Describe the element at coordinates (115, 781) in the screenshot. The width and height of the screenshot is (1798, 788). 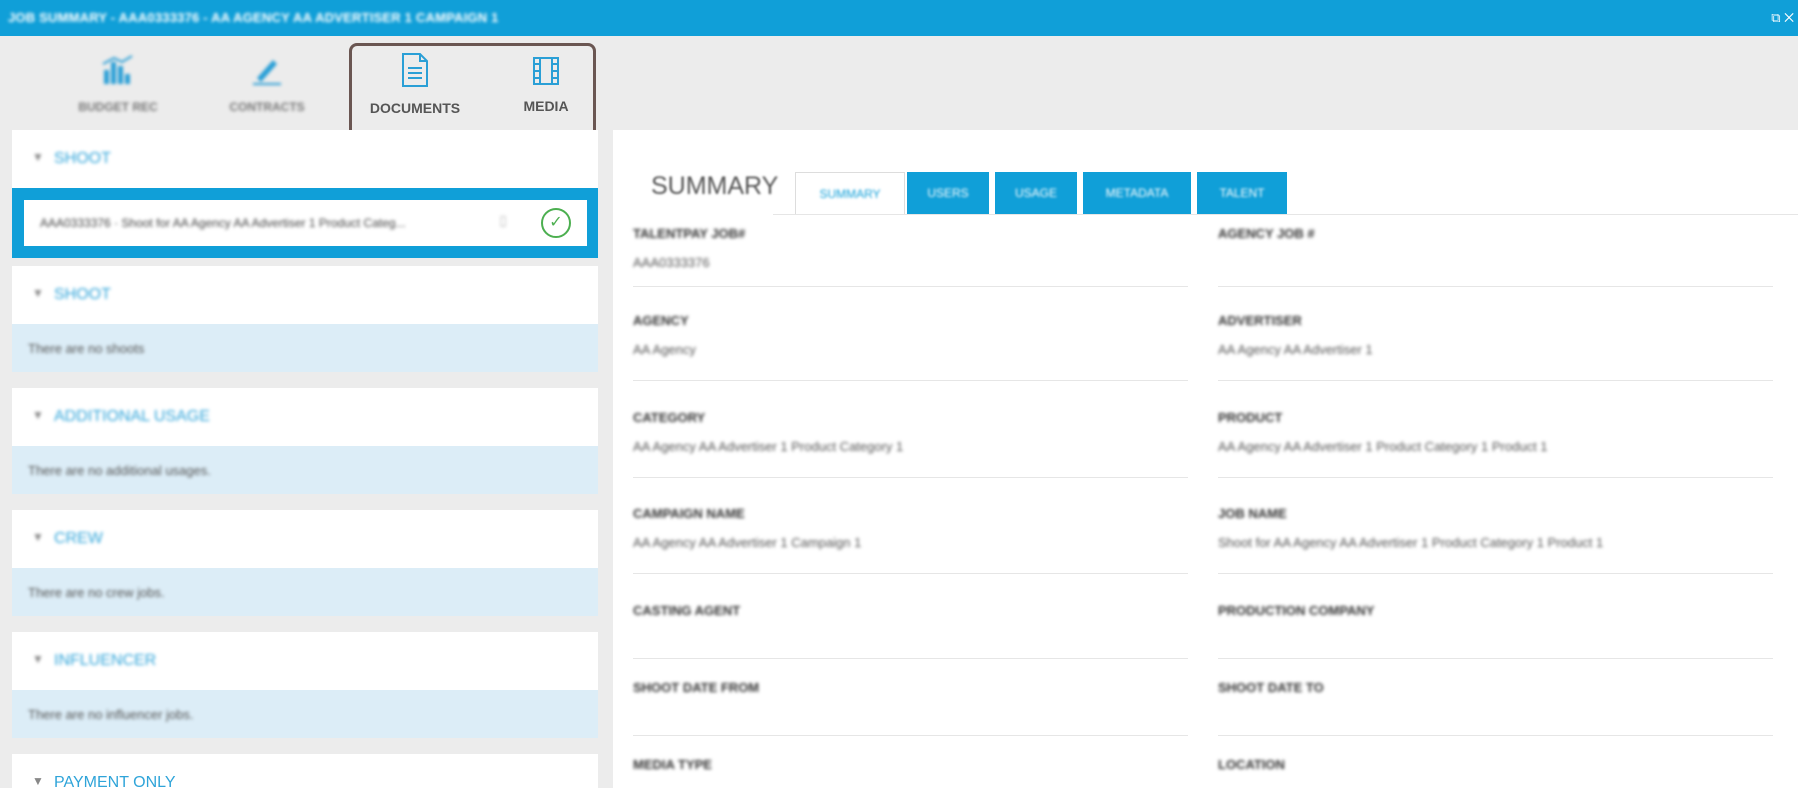
I see `section-title: PAYMENT ONLY` at that location.